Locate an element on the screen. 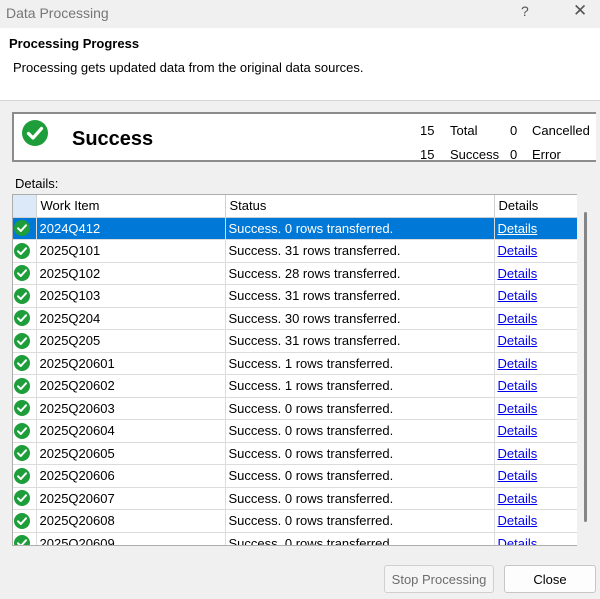 The height and width of the screenshot is (599, 600). total-label: Total is located at coordinates (464, 130).